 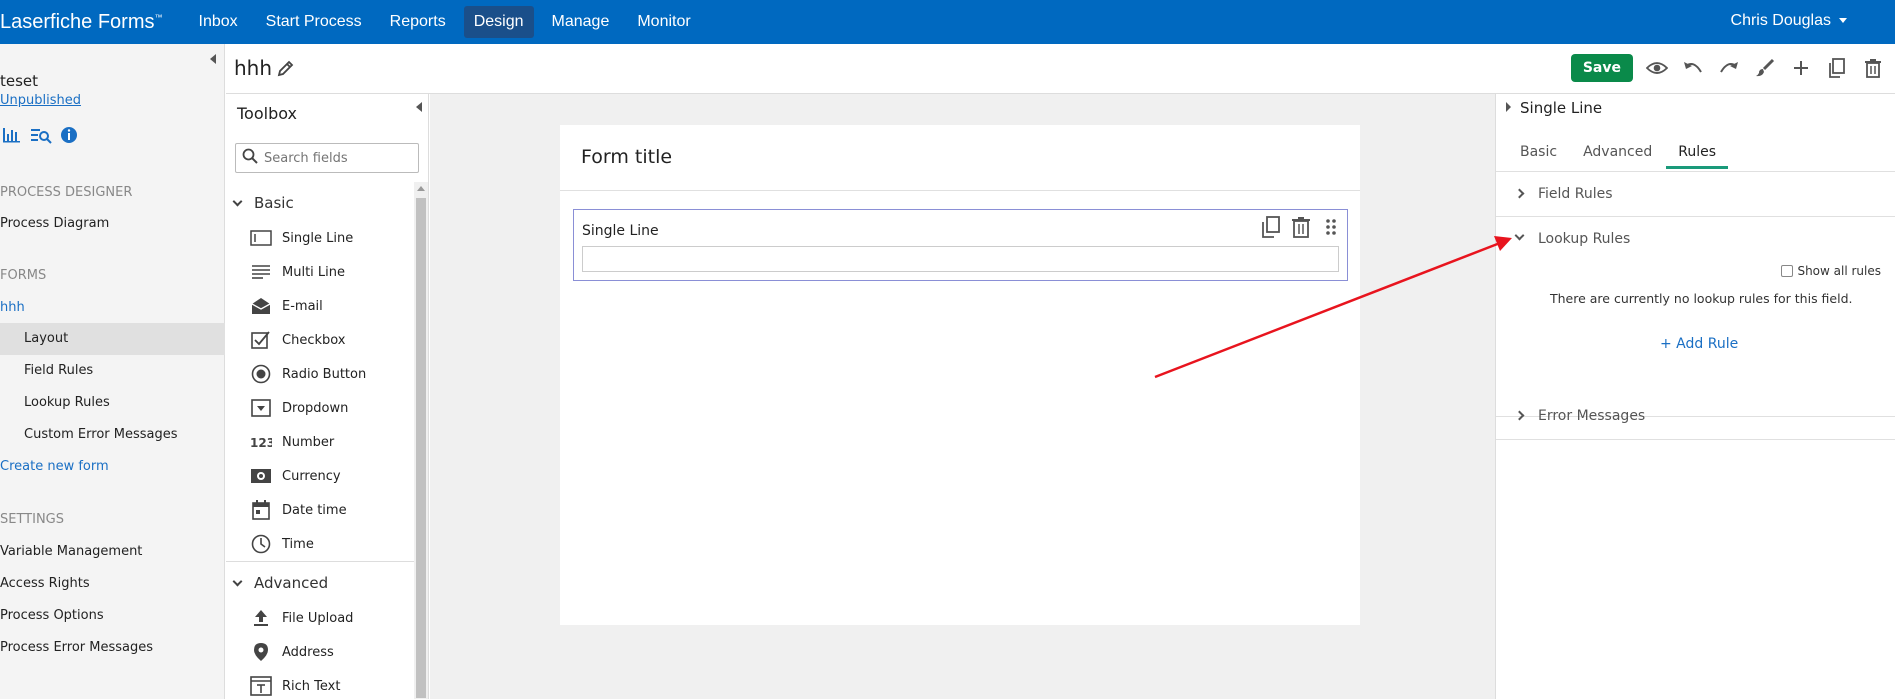 What do you see at coordinates (261, 306) in the screenshot?
I see `email-icon` at bounding box center [261, 306].